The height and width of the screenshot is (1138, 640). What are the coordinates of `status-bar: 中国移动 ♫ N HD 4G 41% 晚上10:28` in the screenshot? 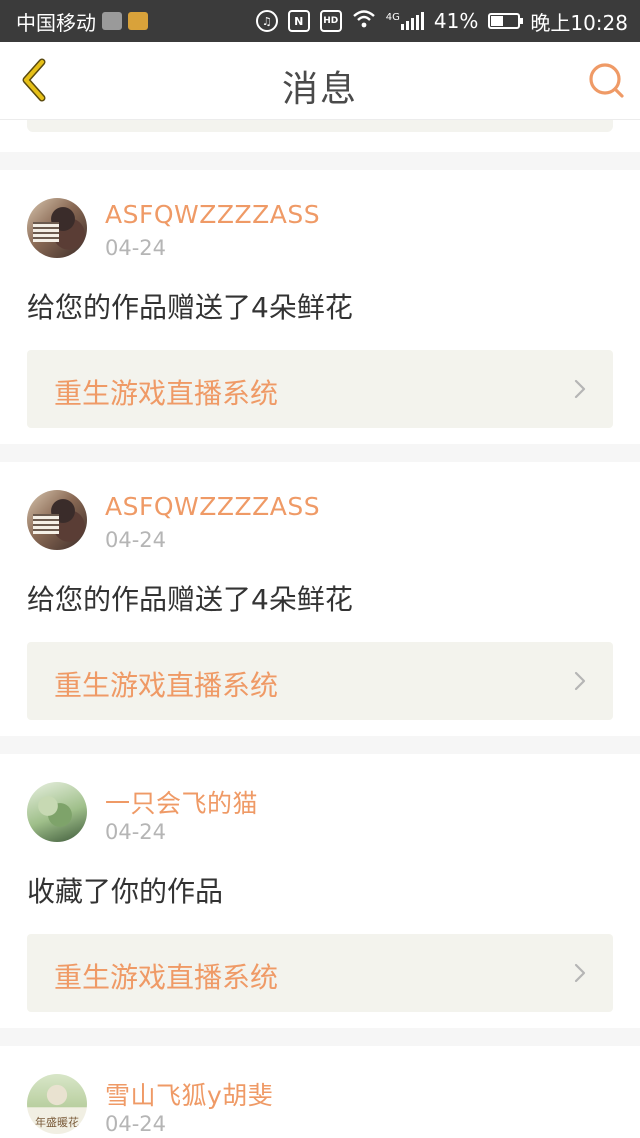 It's located at (320, 21).